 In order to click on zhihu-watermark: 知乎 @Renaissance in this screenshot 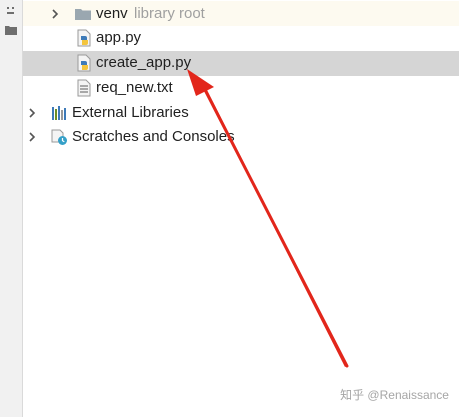, I will do `click(394, 395)`.